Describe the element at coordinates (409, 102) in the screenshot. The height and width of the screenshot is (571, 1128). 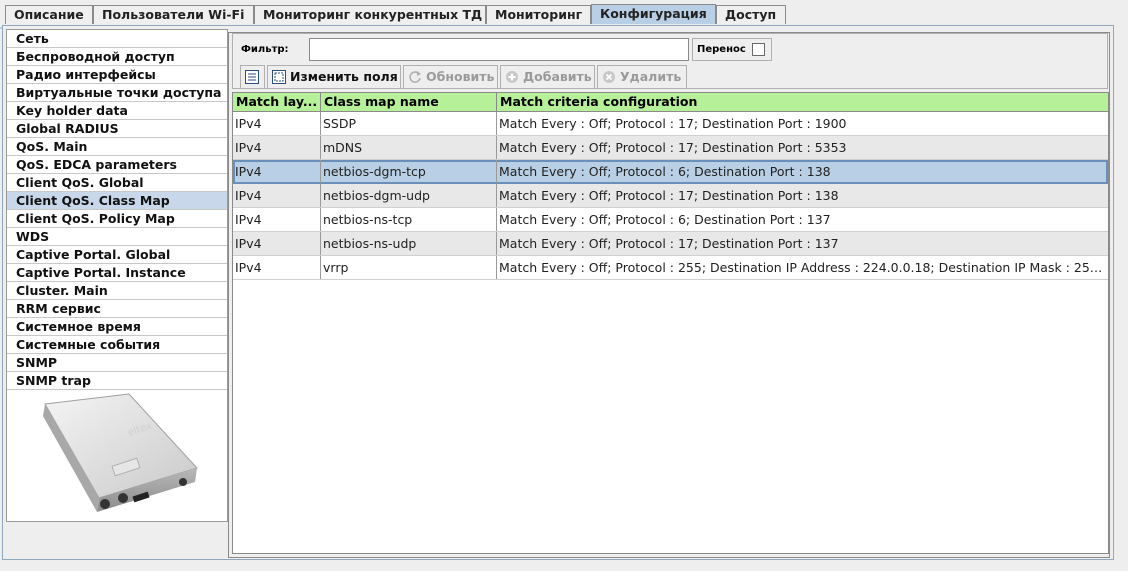
I see `column-header-class-map-name: Class map name` at that location.